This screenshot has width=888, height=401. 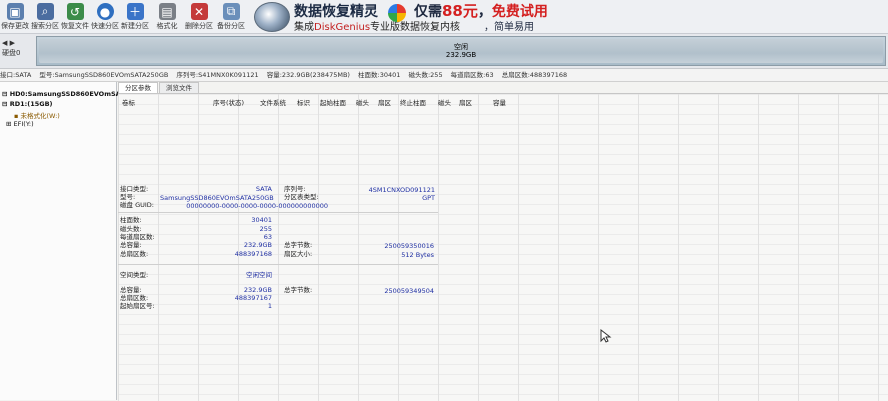 I want to click on detail-ptable-value: GPT, so click(x=428, y=198).